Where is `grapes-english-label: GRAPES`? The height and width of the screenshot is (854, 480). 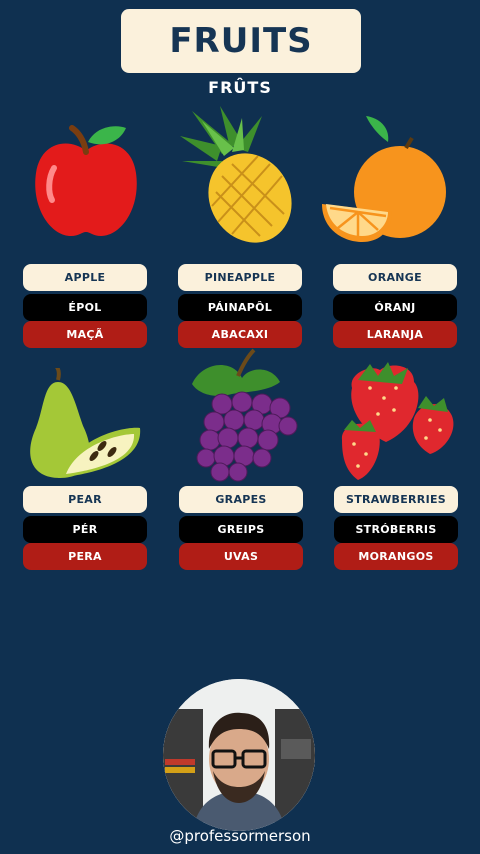
grapes-english-label: GRAPES is located at coordinates (241, 499).